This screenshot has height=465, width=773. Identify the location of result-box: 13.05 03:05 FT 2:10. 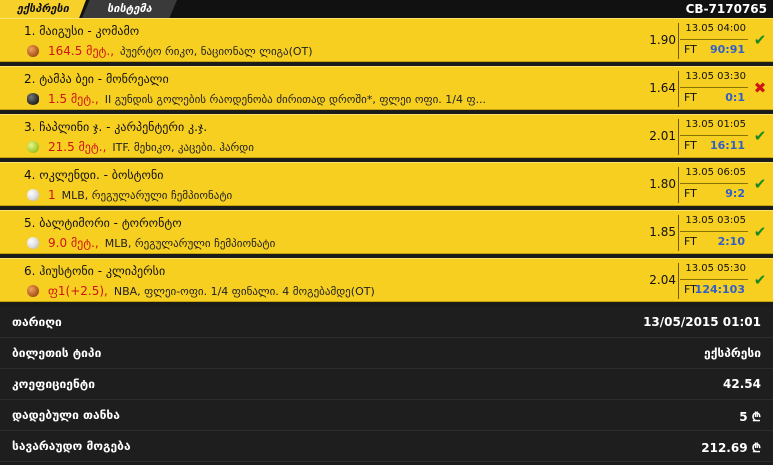
(714, 233).